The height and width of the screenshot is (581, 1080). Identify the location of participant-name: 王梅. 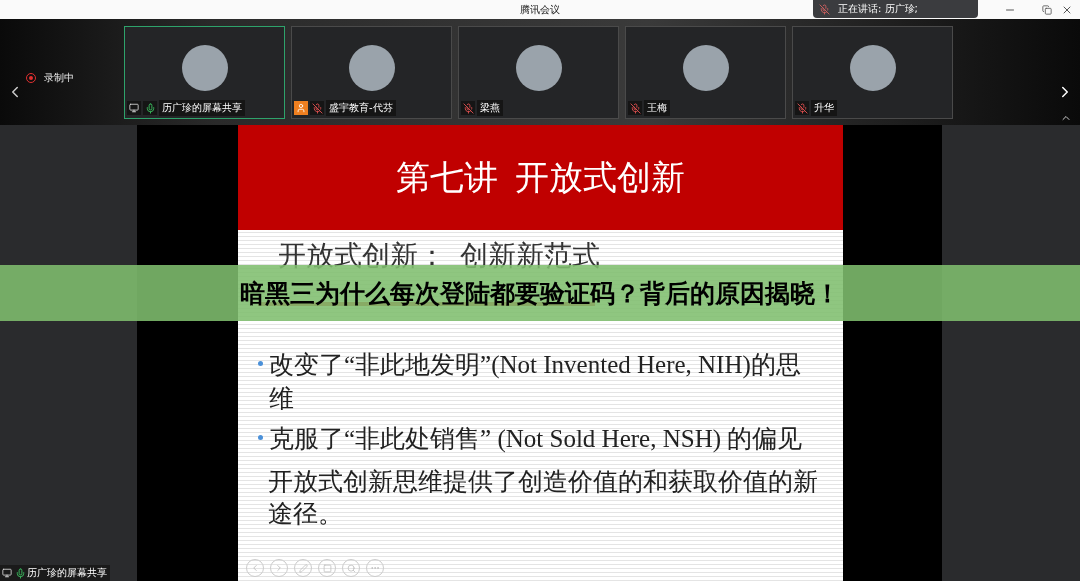
(657, 108).